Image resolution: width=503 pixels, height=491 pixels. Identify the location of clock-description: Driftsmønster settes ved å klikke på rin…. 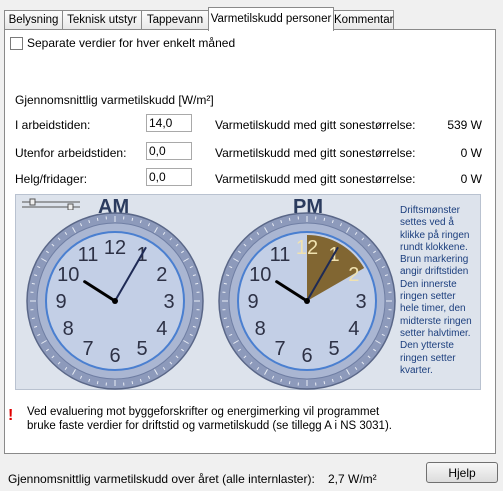
(436, 290).